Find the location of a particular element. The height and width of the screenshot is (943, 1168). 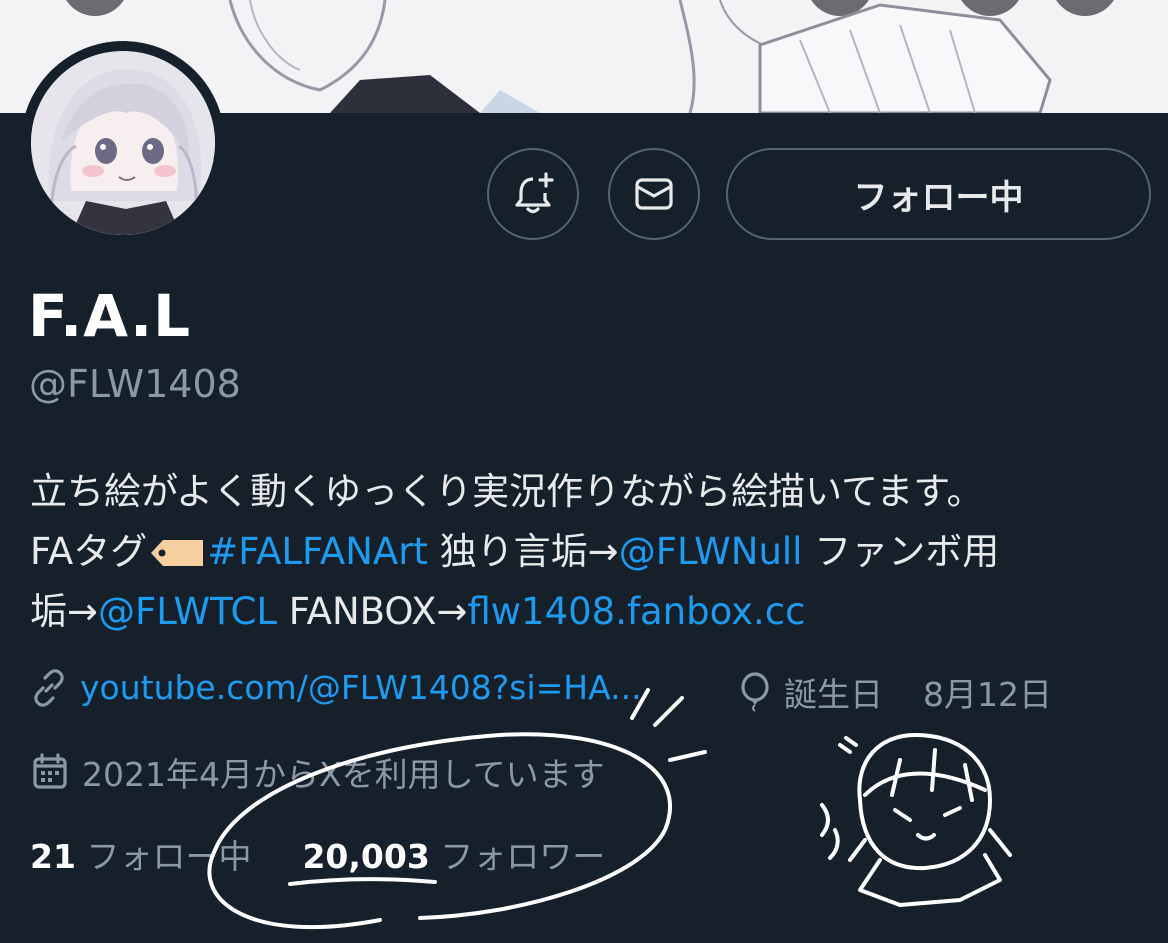

bio-text: 垢→ is located at coordinates (64, 611).